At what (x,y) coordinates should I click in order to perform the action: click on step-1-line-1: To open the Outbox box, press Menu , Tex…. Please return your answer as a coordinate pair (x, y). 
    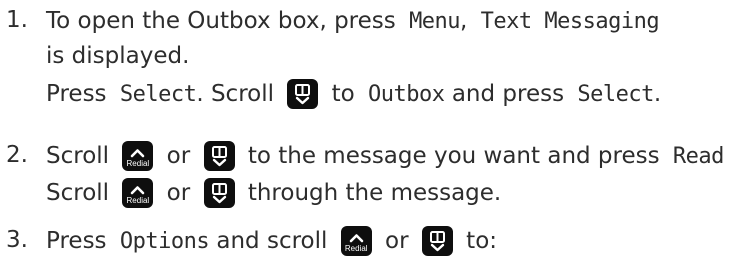
    Looking at the image, I should click on (353, 21).